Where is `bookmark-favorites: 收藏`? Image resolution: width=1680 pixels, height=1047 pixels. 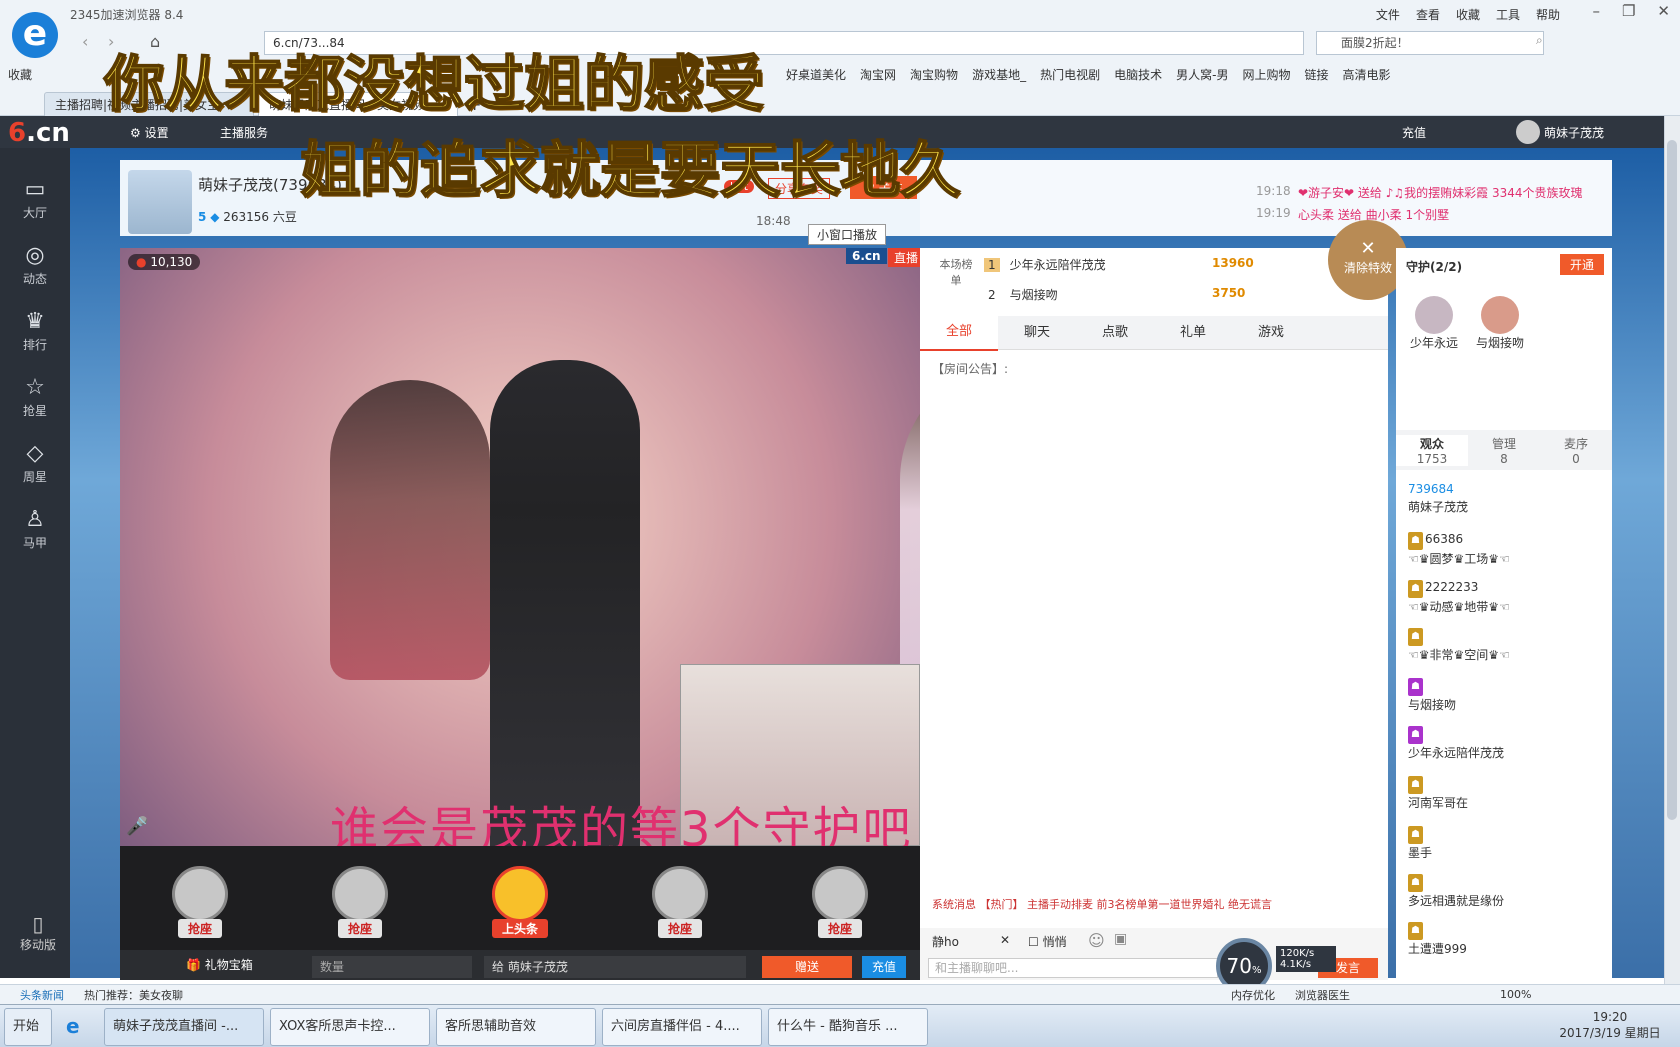 bookmark-favorites: 收藏 is located at coordinates (20, 74).